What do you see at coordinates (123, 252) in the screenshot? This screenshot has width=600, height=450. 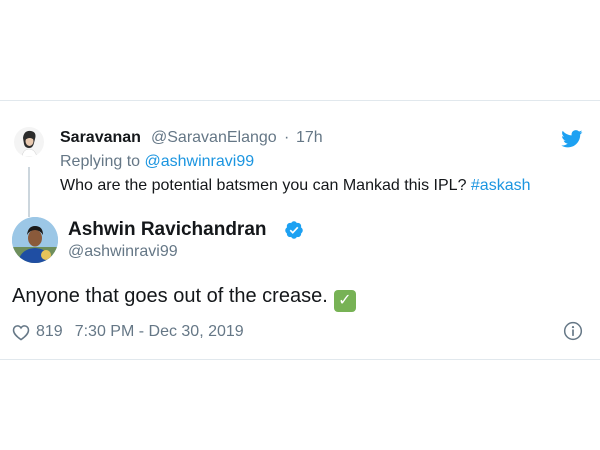 I see `author-handle: @ashwinravi99` at bounding box center [123, 252].